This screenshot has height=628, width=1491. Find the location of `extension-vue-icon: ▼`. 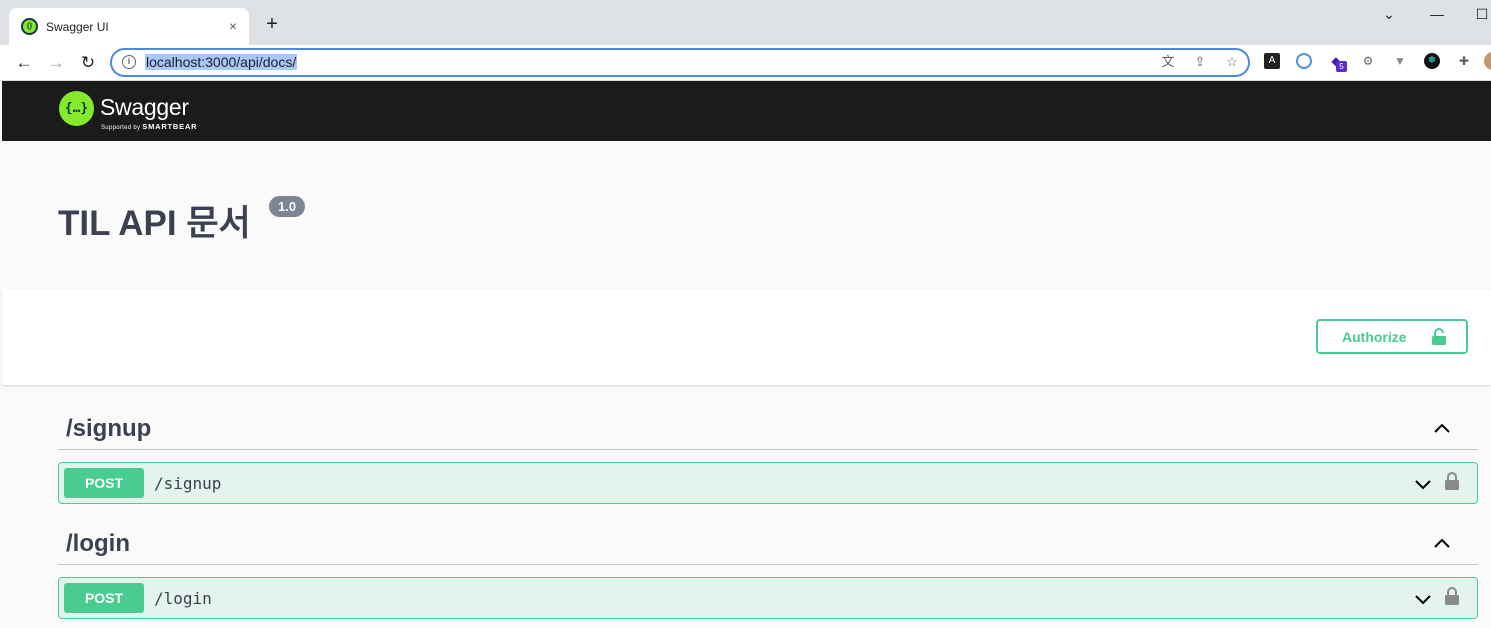

extension-vue-icon: ▼ is located at coordinates (1400, 61).